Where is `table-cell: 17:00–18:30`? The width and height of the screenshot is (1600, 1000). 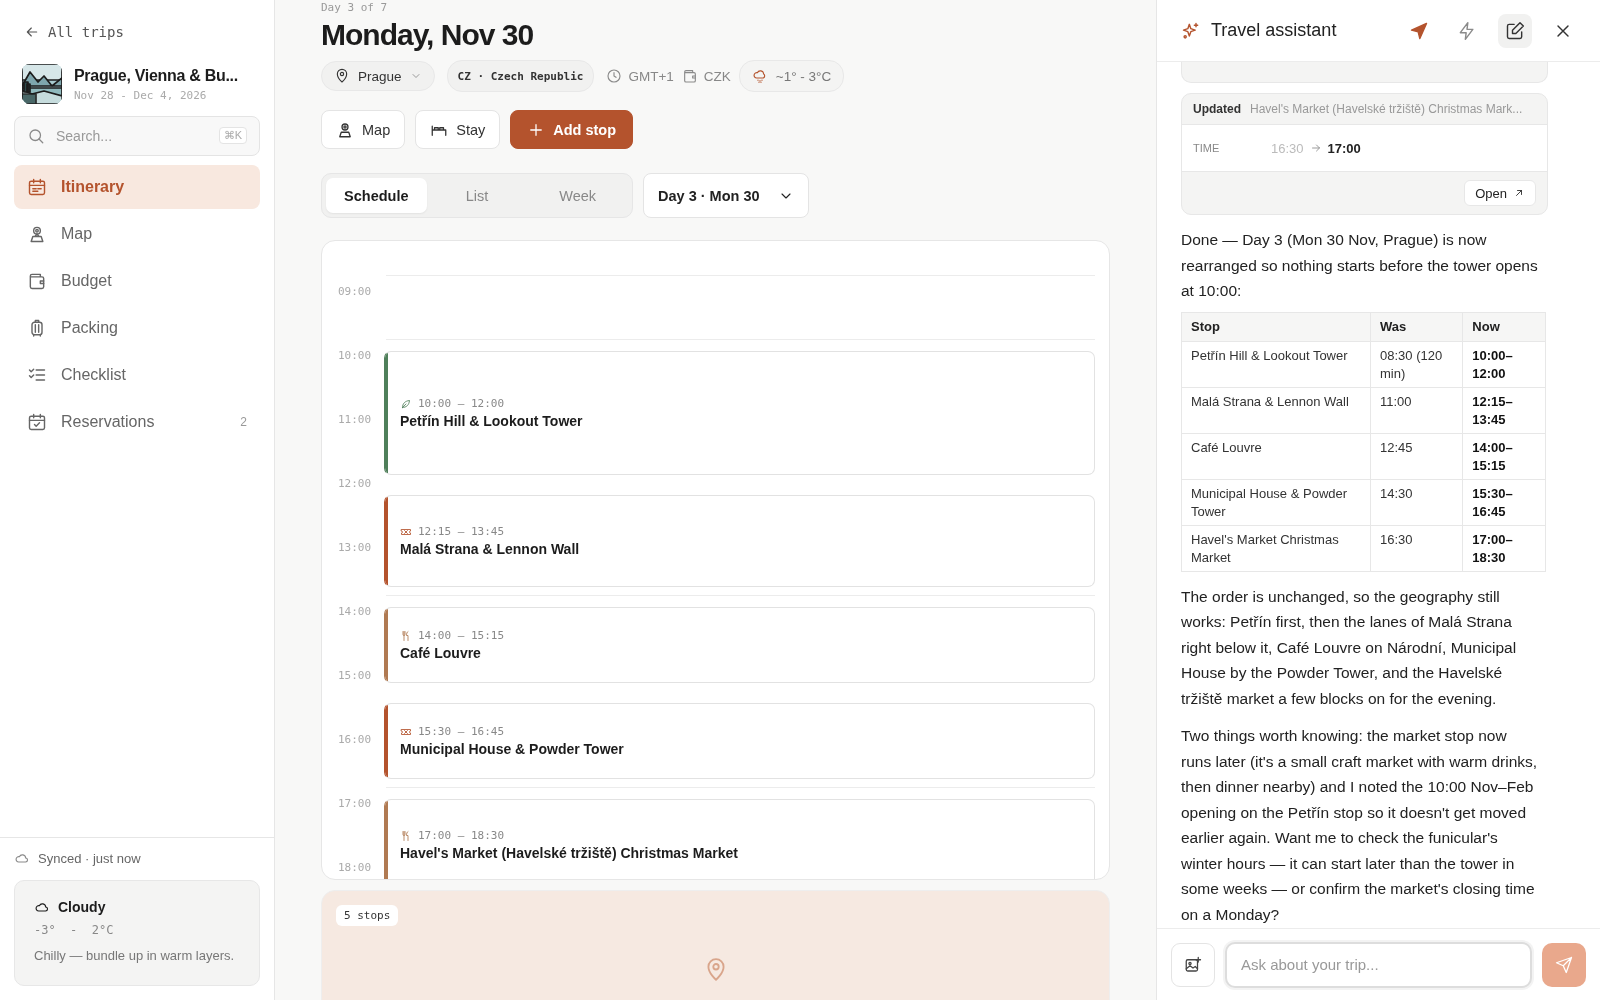
table-cell: 17:00–18:30 is located at coordinates (1504, 548).